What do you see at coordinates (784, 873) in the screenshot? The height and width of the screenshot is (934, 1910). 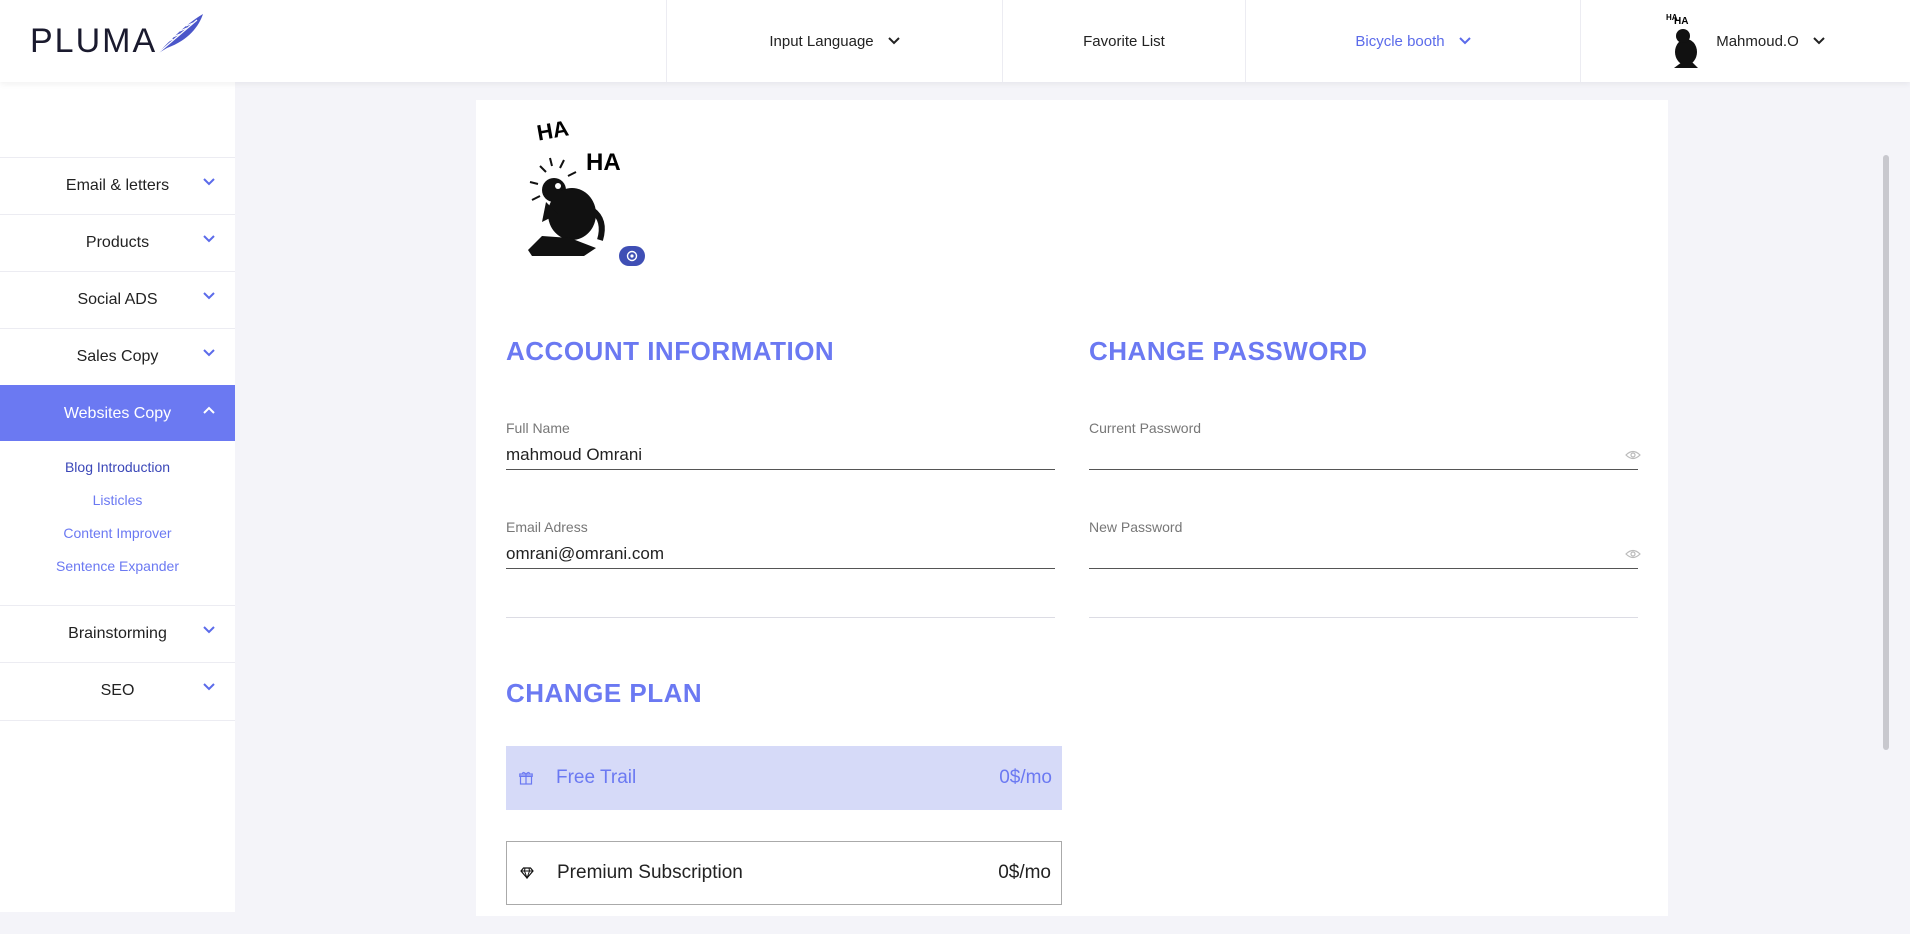 I see `plan-option-premium: Premium Subscription 0$/mo` at bounding box center [784, 873].